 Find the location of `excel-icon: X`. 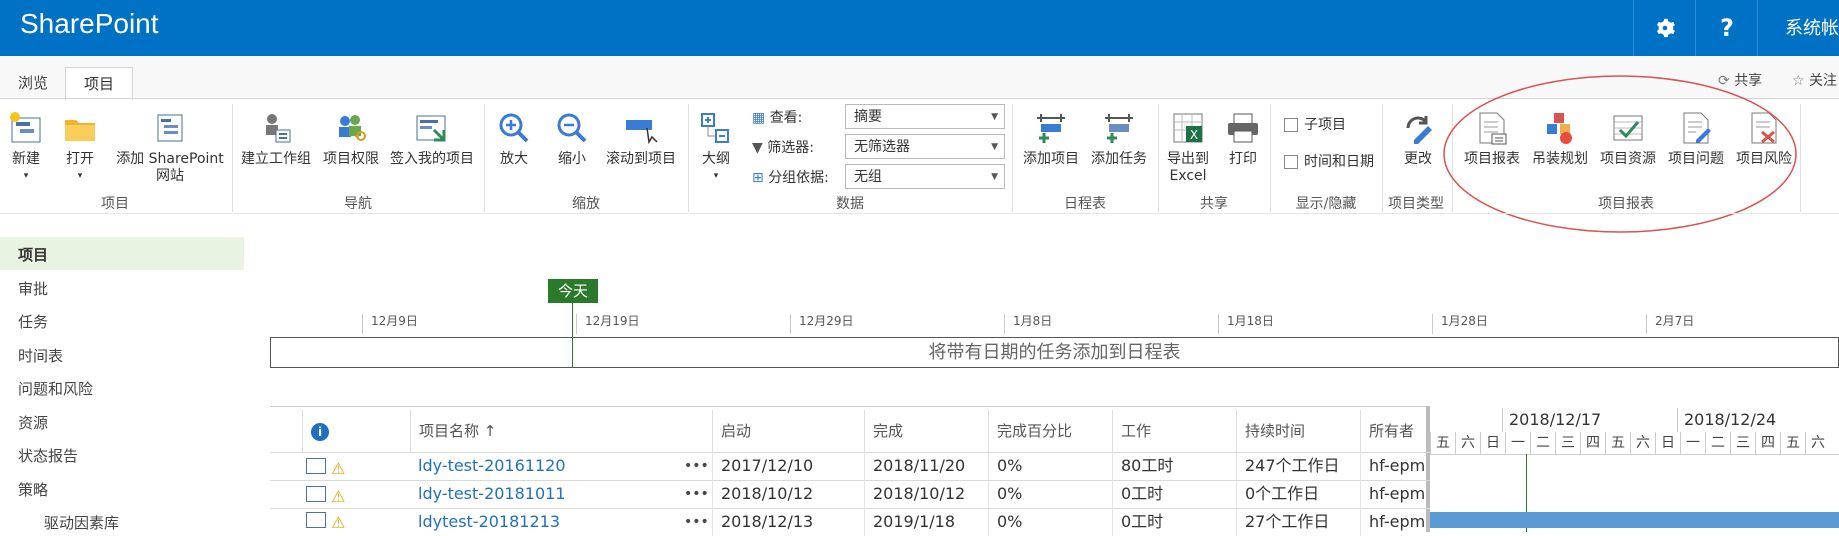

excel-icon: X is located at coordinates (1188, 128).